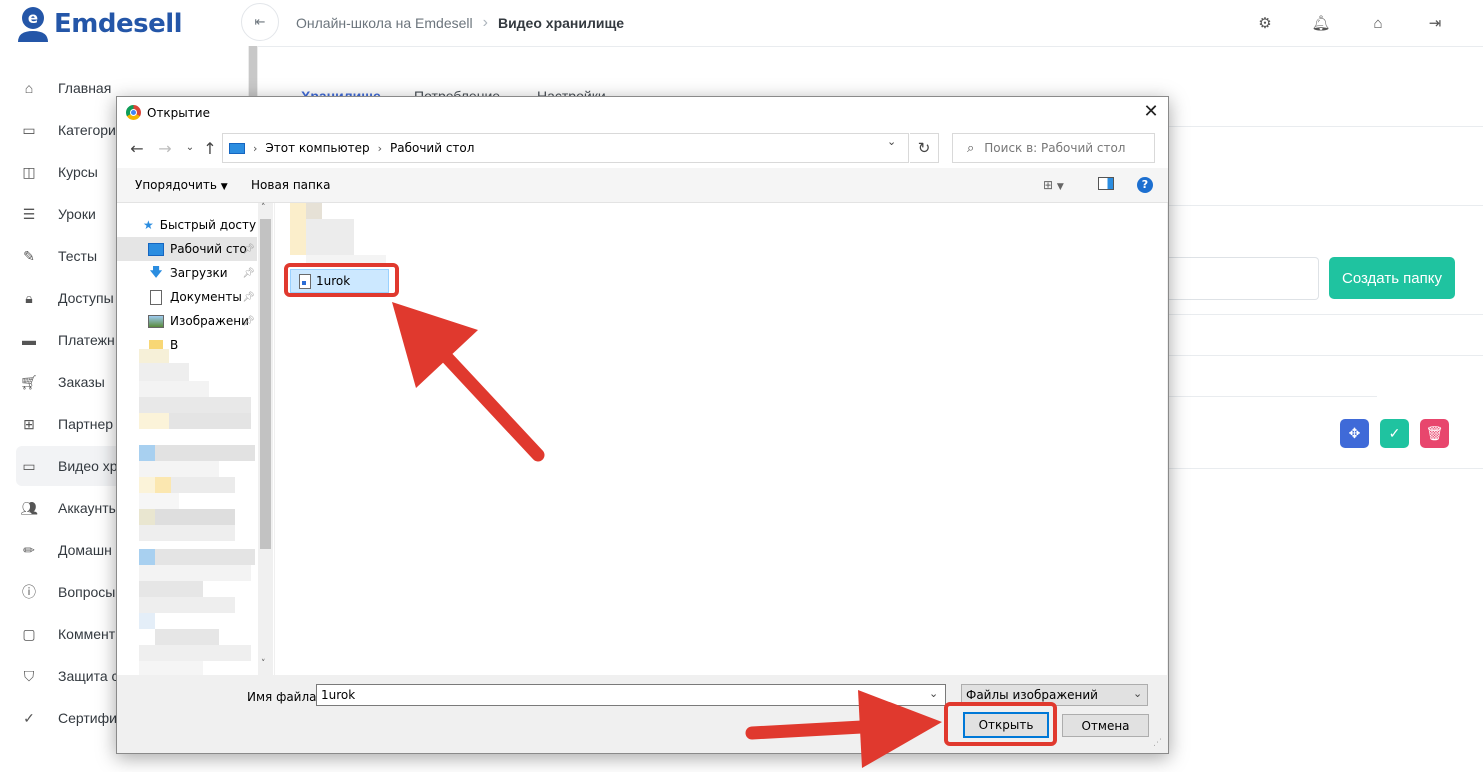  I want to click on arrow-to-file-icon, so click(468, 382).